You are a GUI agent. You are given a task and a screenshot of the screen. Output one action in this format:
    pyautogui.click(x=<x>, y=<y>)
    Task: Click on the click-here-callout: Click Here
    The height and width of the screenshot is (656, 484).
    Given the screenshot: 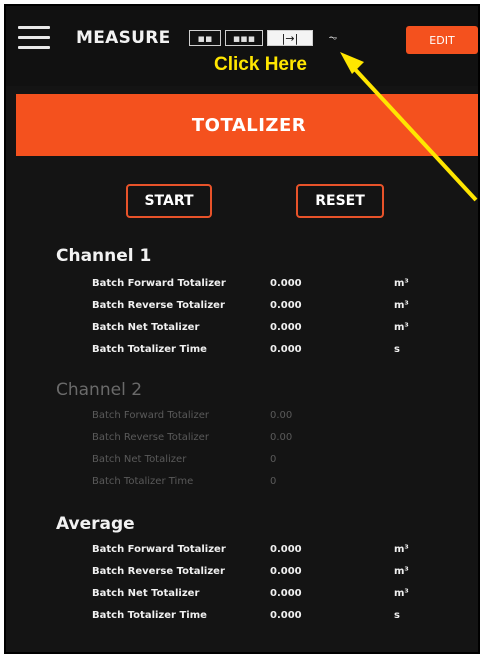 What is the action you would take?
    pyautogui.click(x=260, y=64)
    